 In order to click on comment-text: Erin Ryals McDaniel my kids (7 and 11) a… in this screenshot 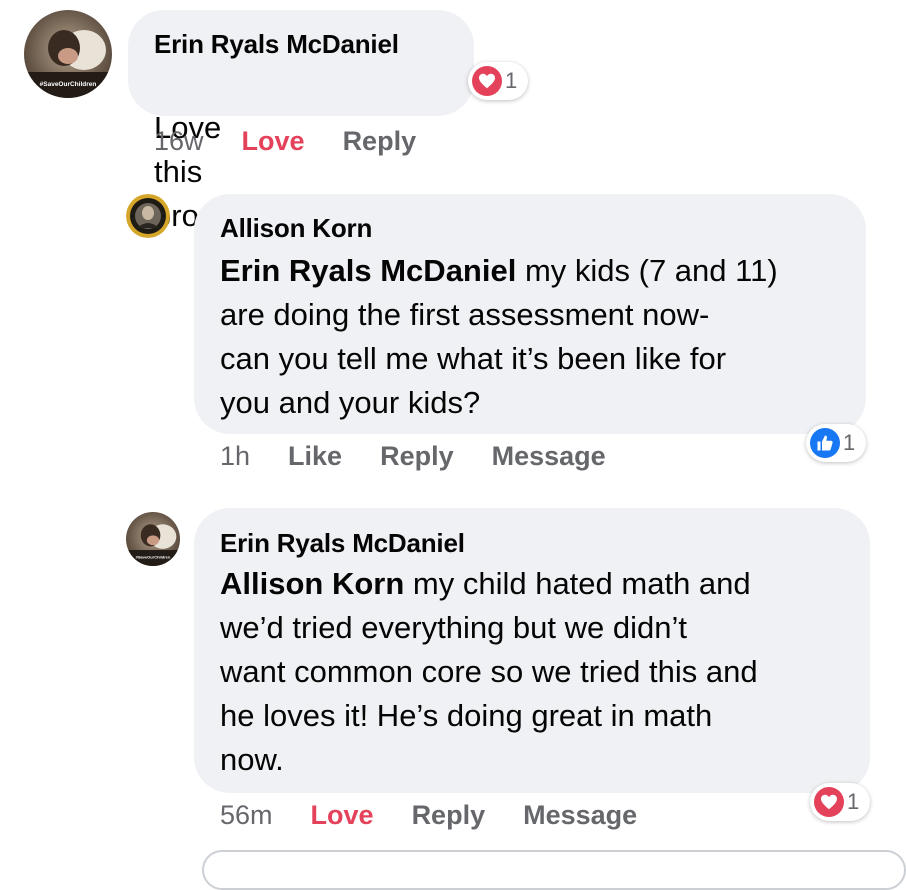, I will do `click(530, 337)`.